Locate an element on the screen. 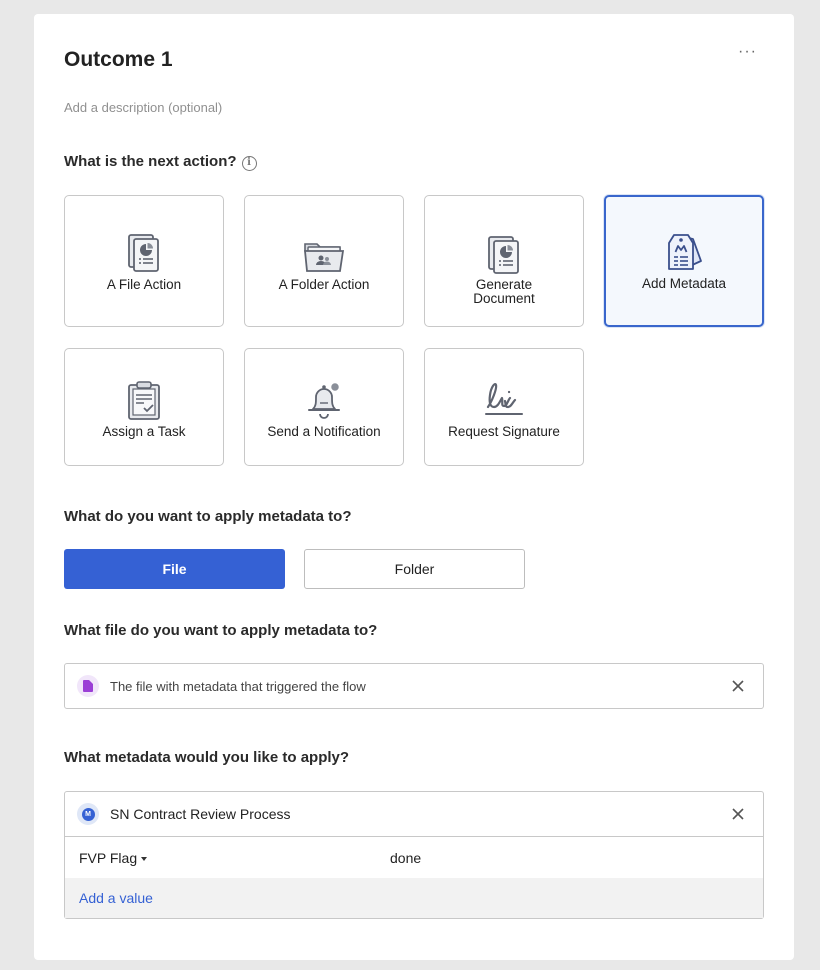 Image resolution: width=820 pixels, height=970 pixels. action-card-label: A File Action is located at coordinates (144, 284).